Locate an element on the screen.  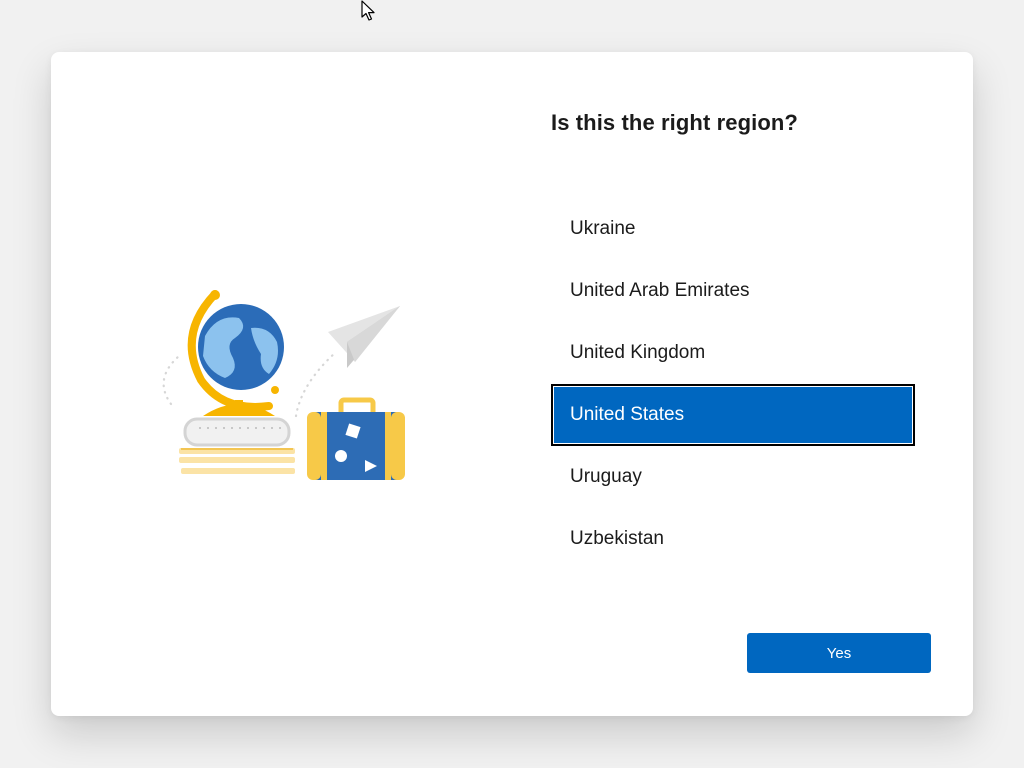
page-title: Is this the right region? is located at coordinates (674, 122).